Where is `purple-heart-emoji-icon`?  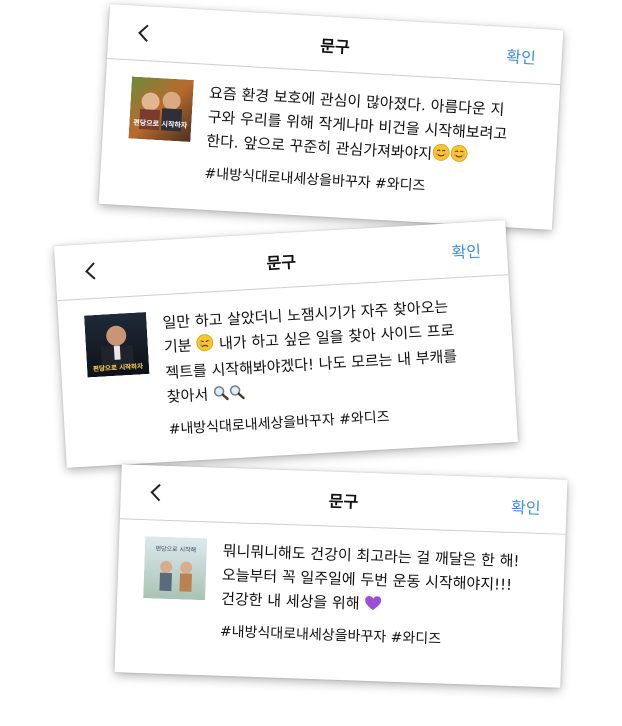
purple-heart-emoji-icon is located at coordinates (373, 606).